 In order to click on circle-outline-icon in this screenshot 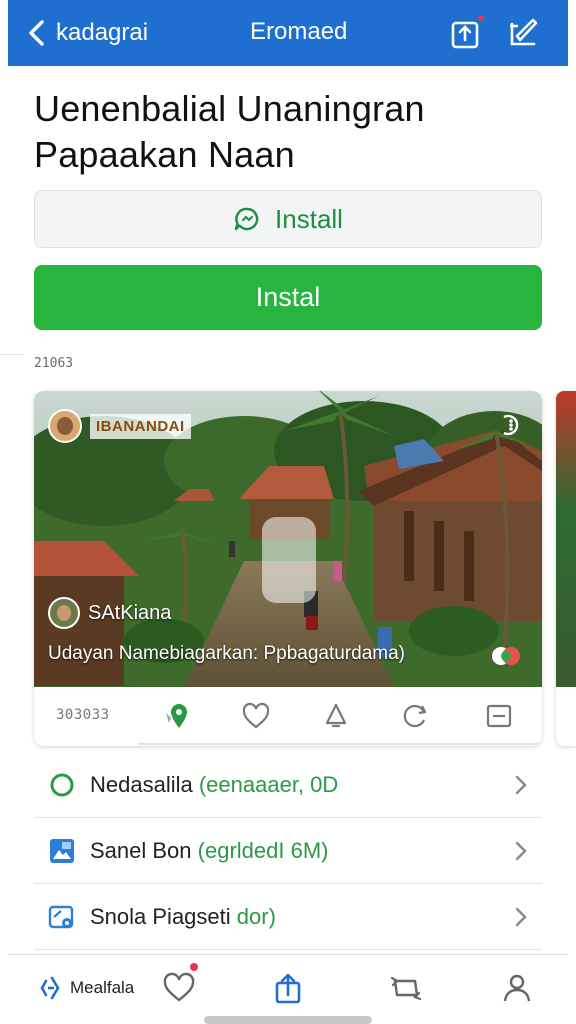, I will do `click(62, 784)`.